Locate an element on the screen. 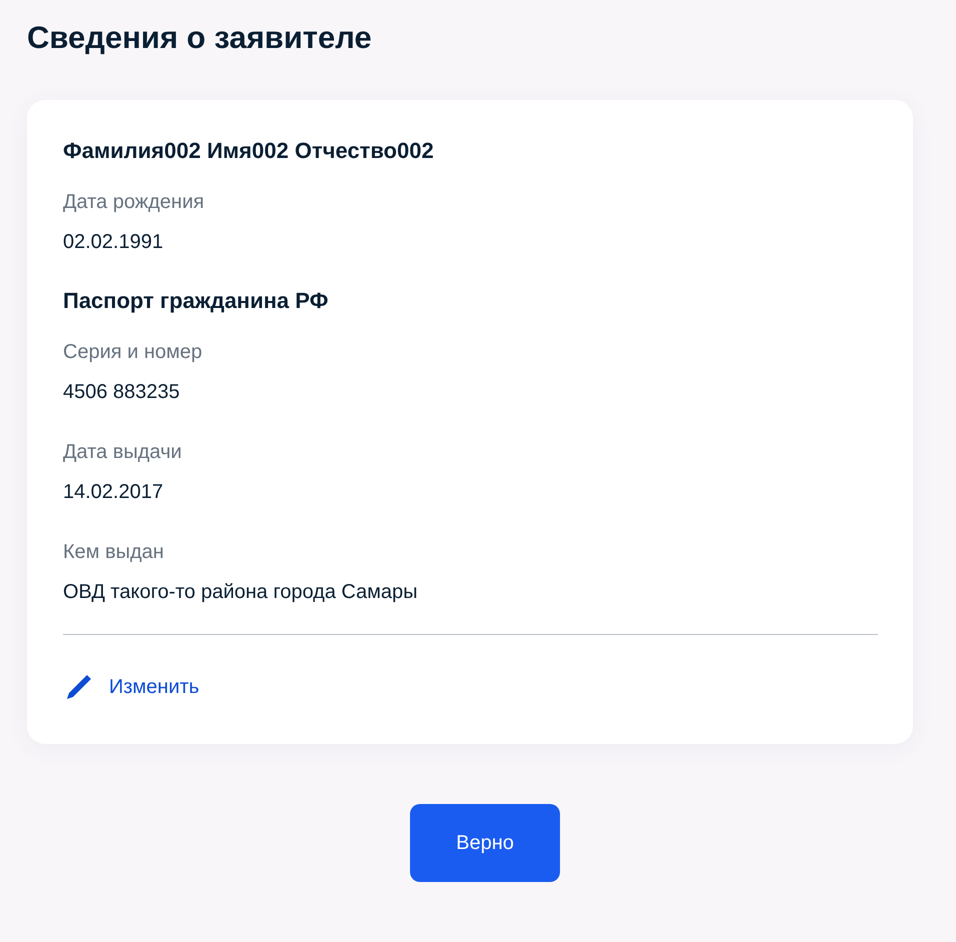  field-label: Дата выдачи is located at coordinates (123, 452).